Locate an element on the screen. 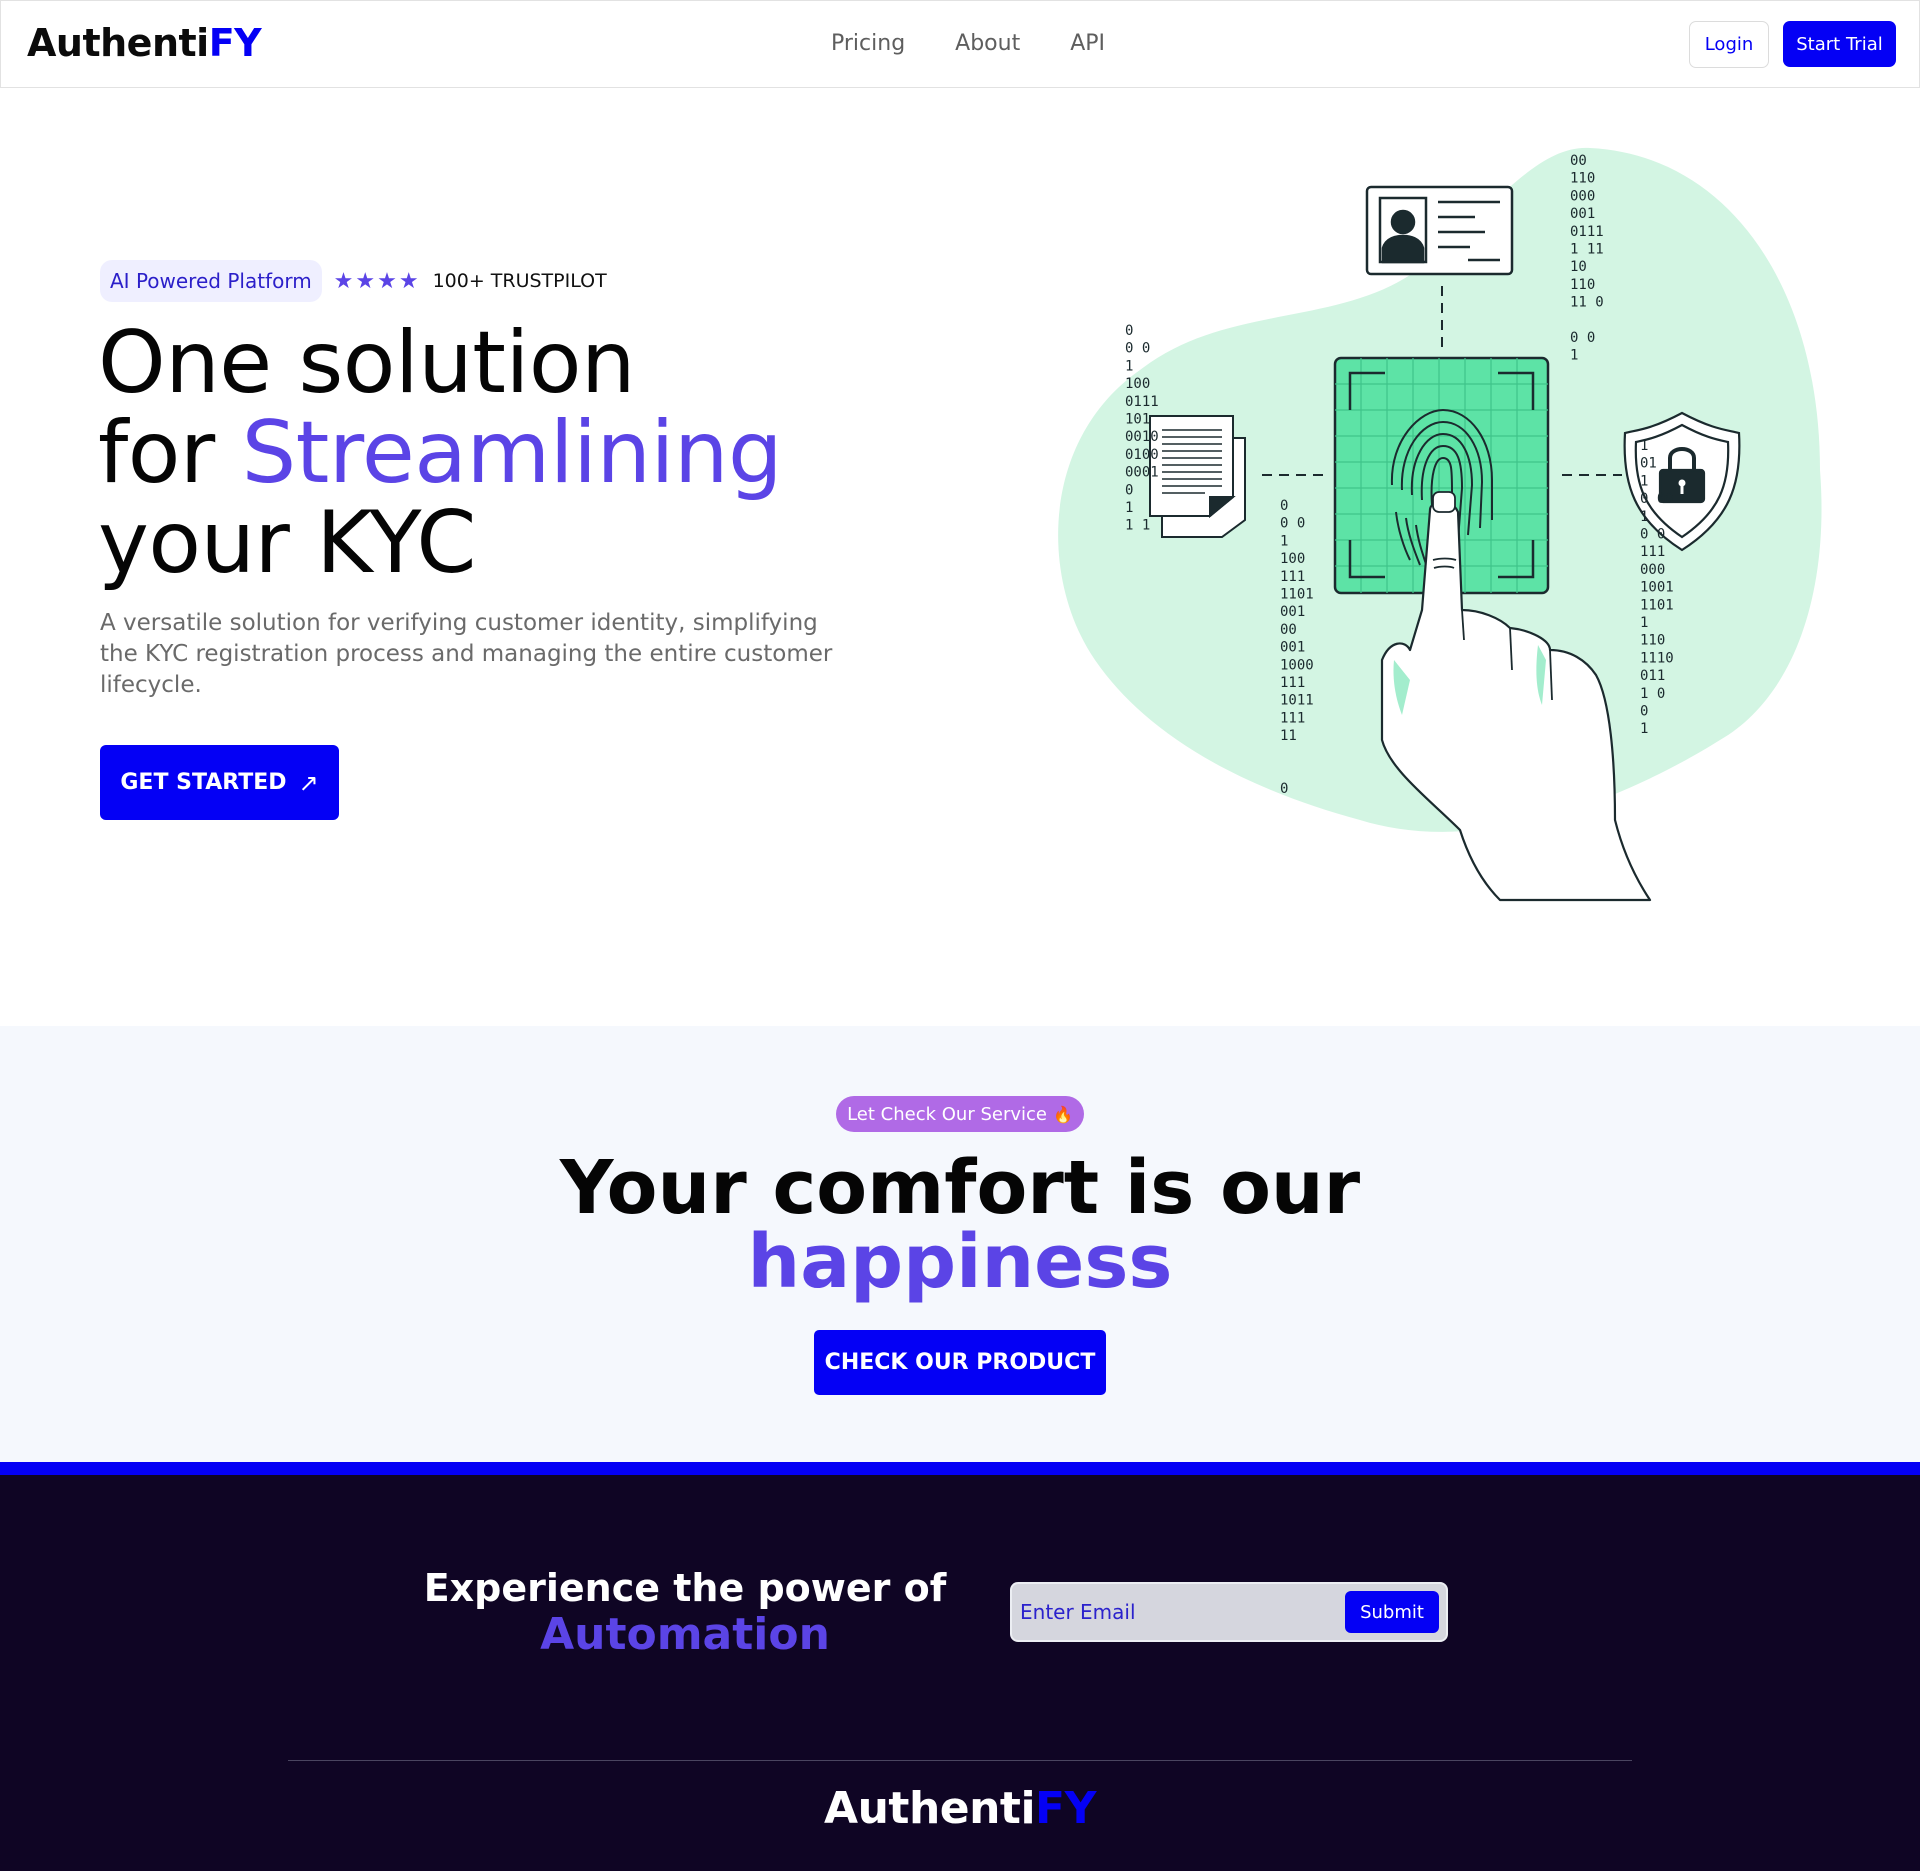 This screenshot has width=1920, height=1871. binary-line: 0100 is located at coordinates (1142, 455).